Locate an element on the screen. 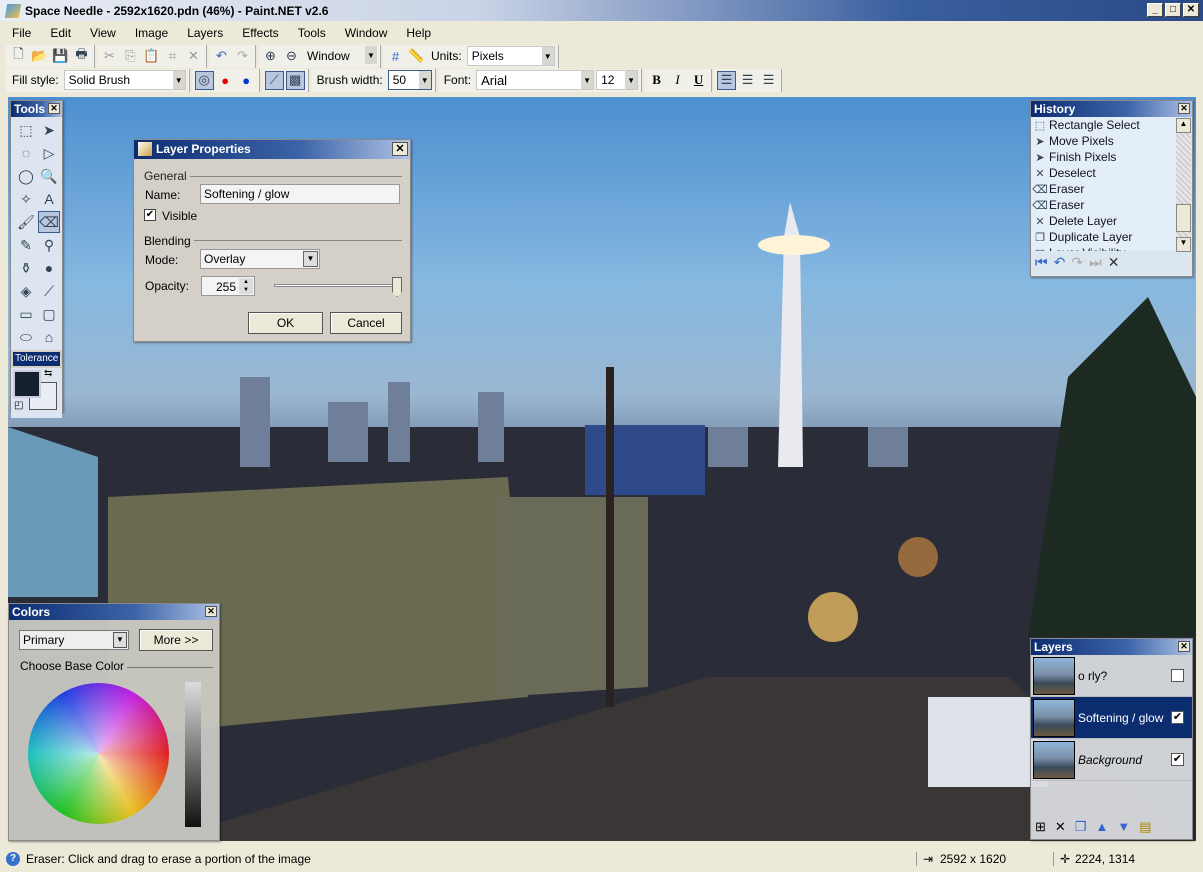  duplicate-layer-icon: ❐ is located at coordinates (1081, 827).